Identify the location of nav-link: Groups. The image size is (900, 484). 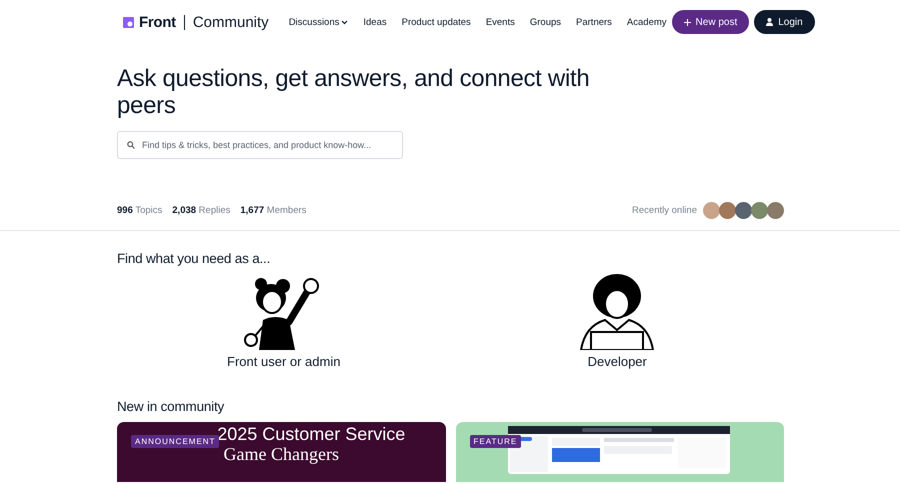
(546, 22).